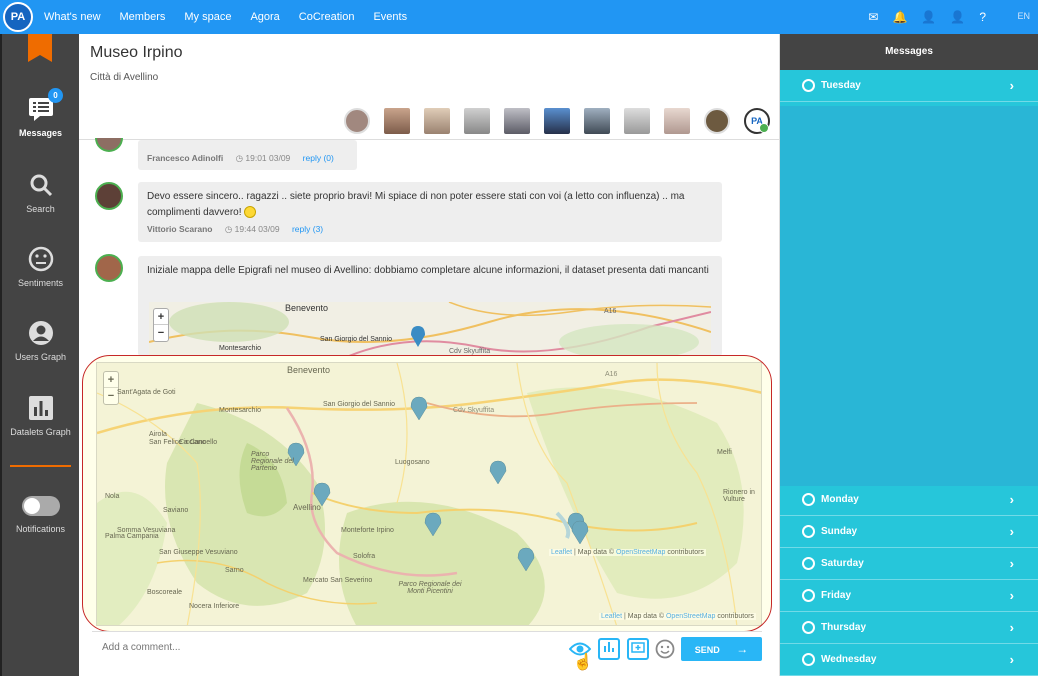 This screenshot has height=676, width=1038. Describe the element at coordinates (165, 592) in the screenshot. I see `map-place: Boscoreale` at that location.